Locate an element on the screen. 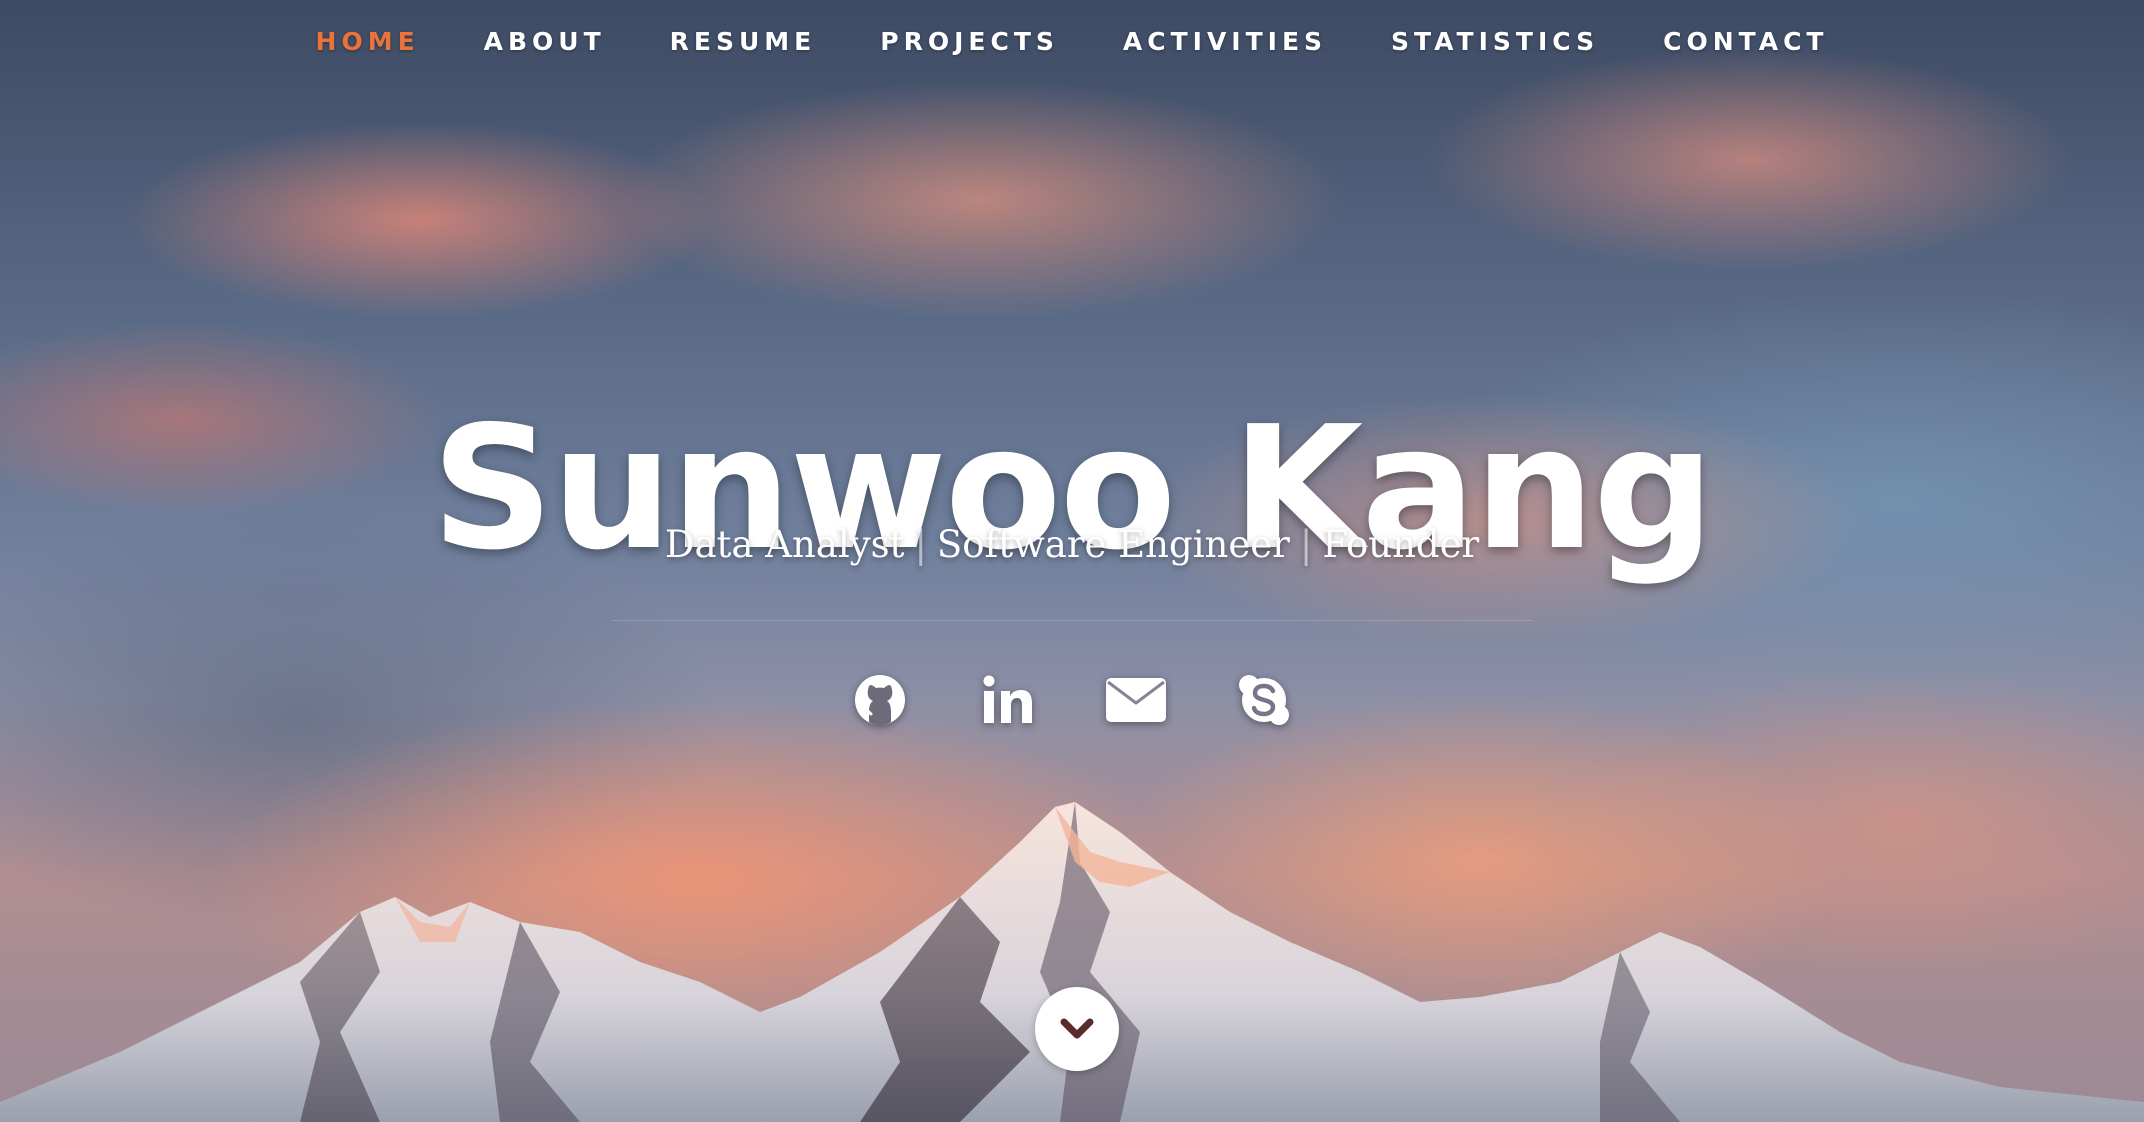  page-subtitle: Data Analyst | Software Engineer | Founder is located at coordinates (1072, 544).